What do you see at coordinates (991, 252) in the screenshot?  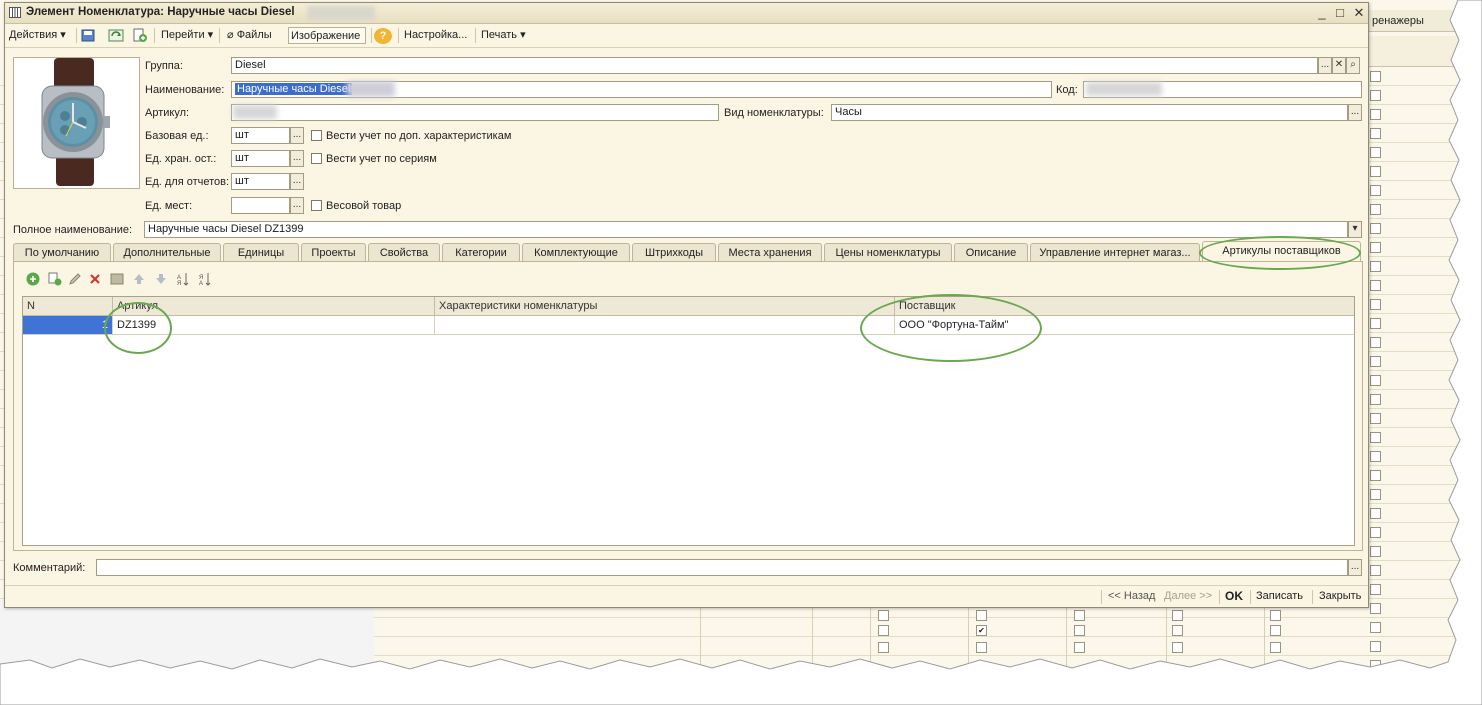 I see `tab-description: Описание` at bounding box center [991, 252].